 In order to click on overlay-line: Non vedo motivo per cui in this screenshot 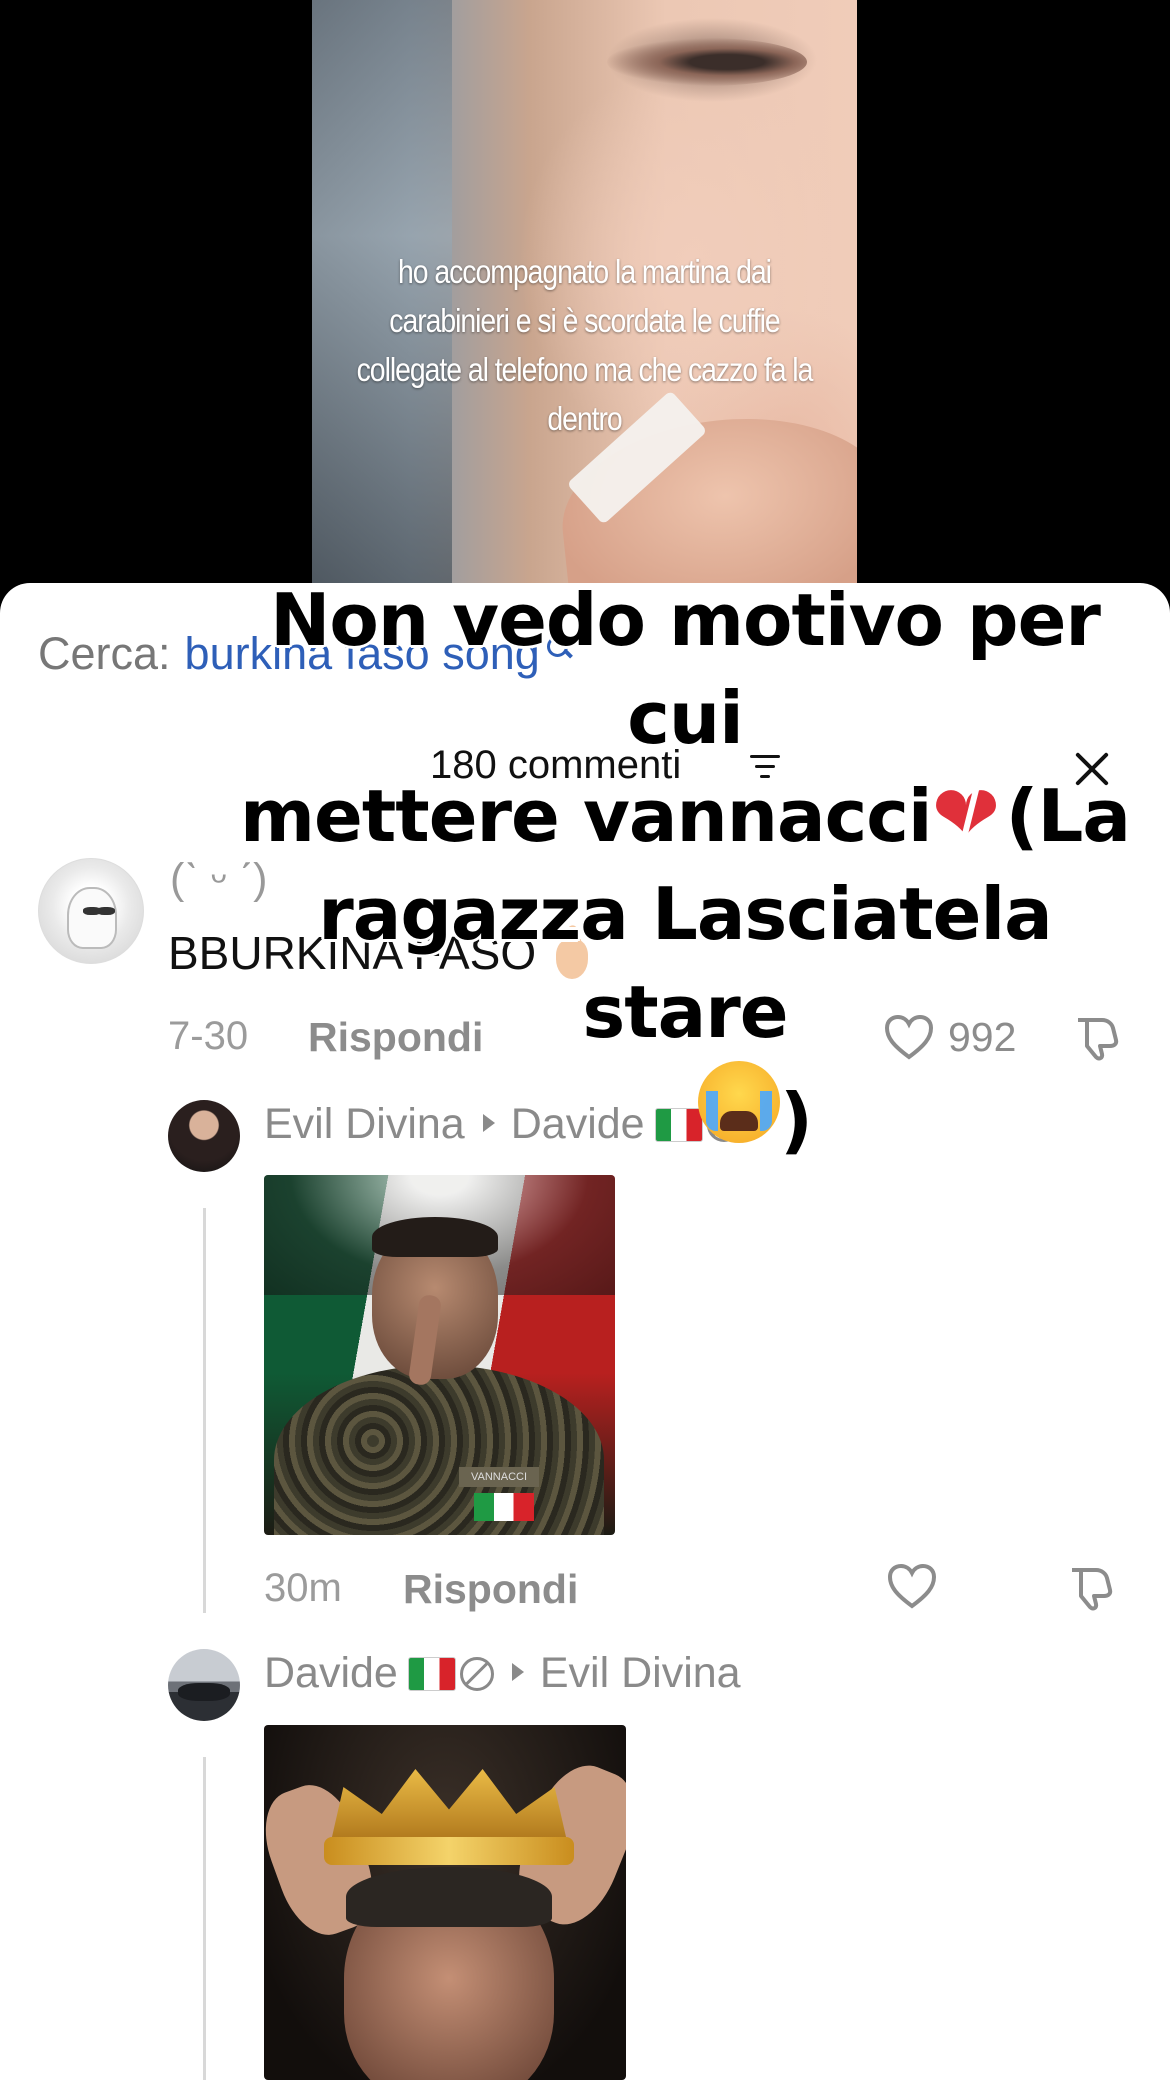, I will do `click(685, 669)`.